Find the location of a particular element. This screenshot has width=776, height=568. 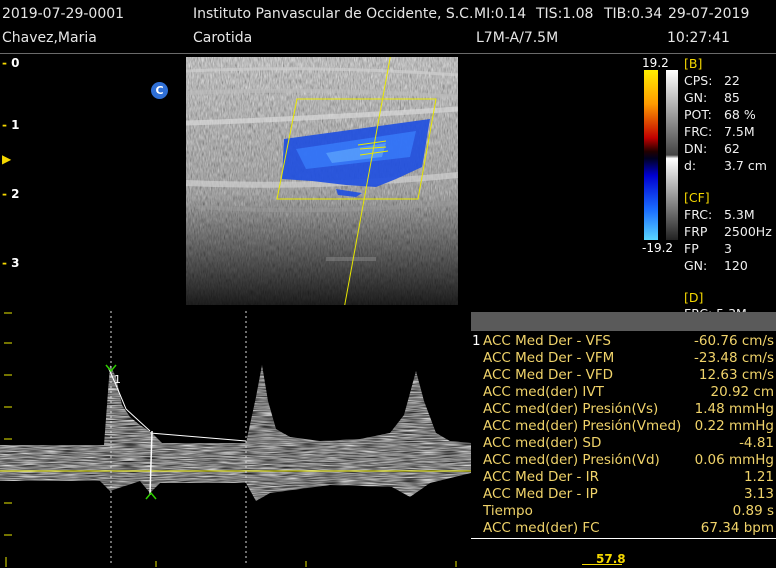

param-b-pot: POT: 68 % is located at coordinates (720, 114).